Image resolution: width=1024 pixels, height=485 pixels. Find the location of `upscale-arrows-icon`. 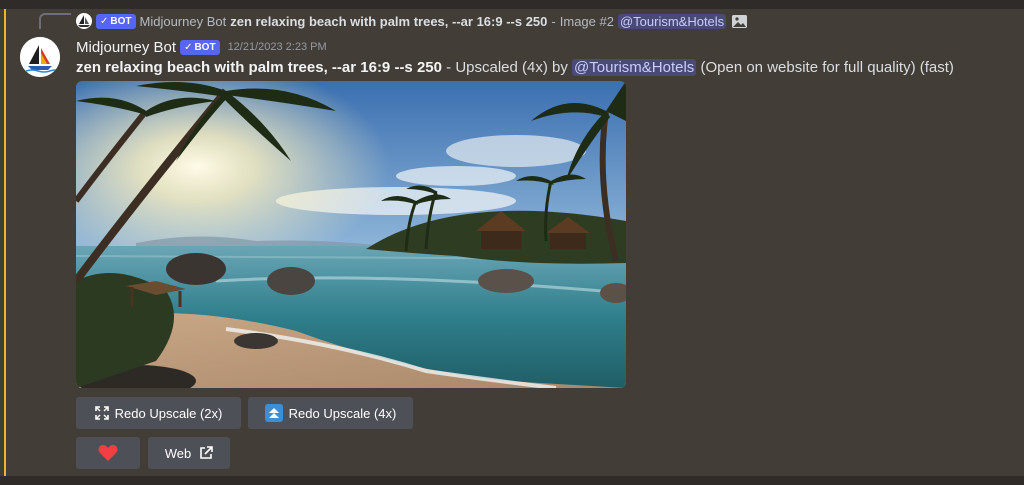

upscale-arrows-icon is located at coordinates (273, 413).